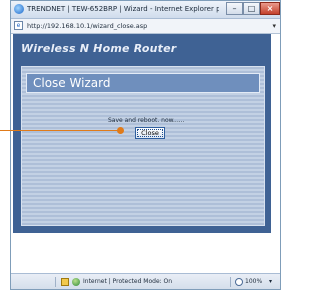  I want to click on minimize-button: –, so click(234, 8).